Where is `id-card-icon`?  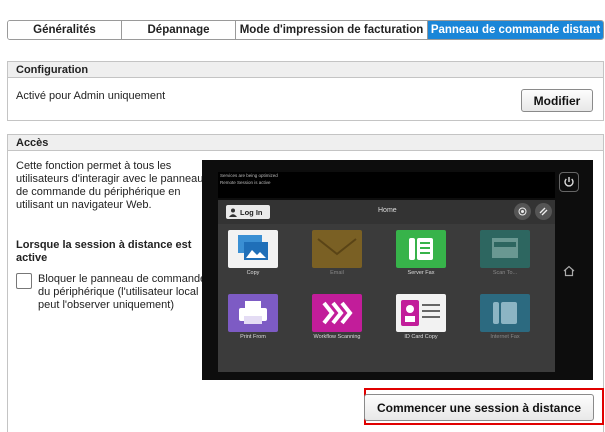 id-card-icon is located at coordinates (421, 313).